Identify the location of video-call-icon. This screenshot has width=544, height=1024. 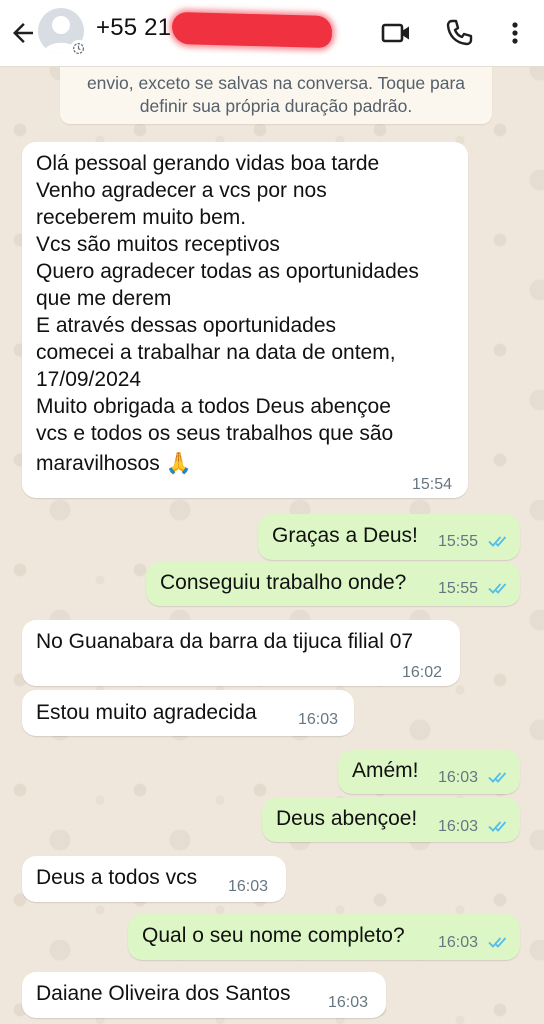
(396, 33).